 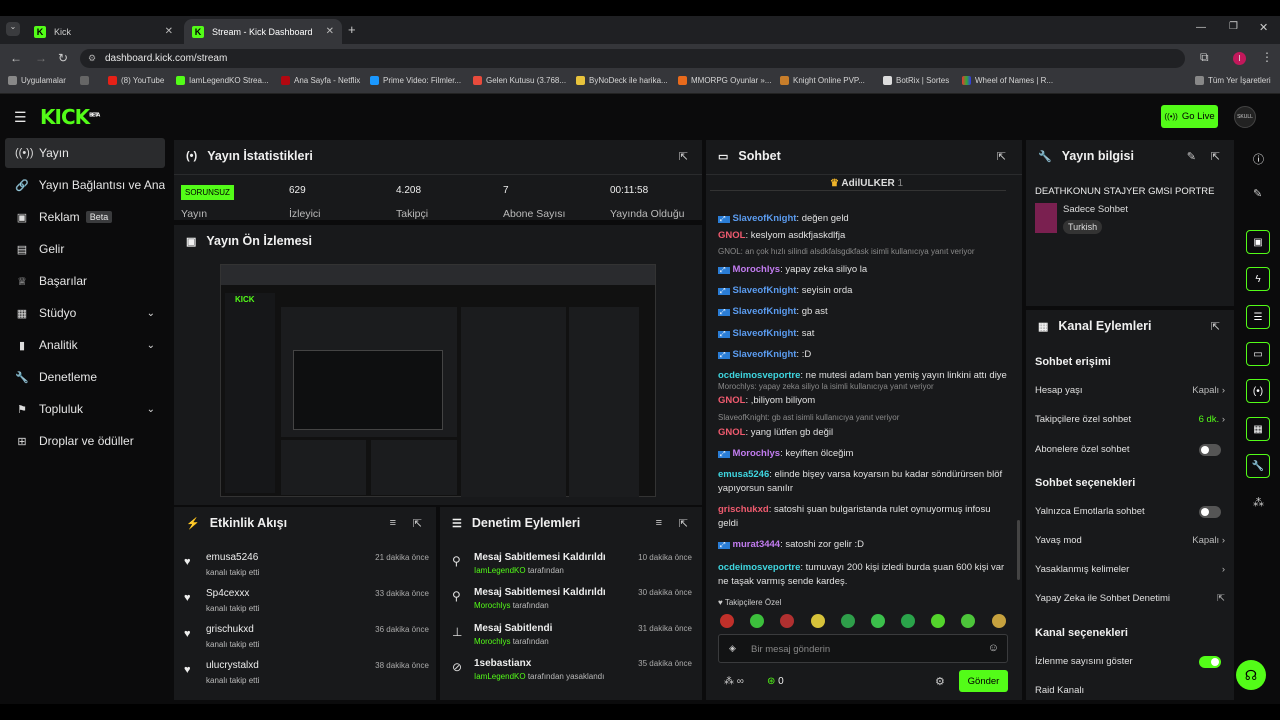 I want to click on tab-kick: K Kick ✕, so click(x=103, y=31).